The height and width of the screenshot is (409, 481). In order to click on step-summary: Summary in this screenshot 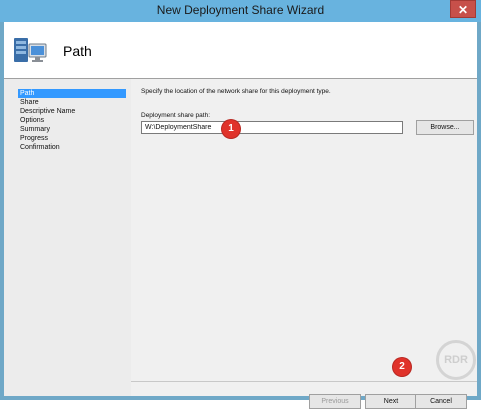, I will do `click(72, 129)`.